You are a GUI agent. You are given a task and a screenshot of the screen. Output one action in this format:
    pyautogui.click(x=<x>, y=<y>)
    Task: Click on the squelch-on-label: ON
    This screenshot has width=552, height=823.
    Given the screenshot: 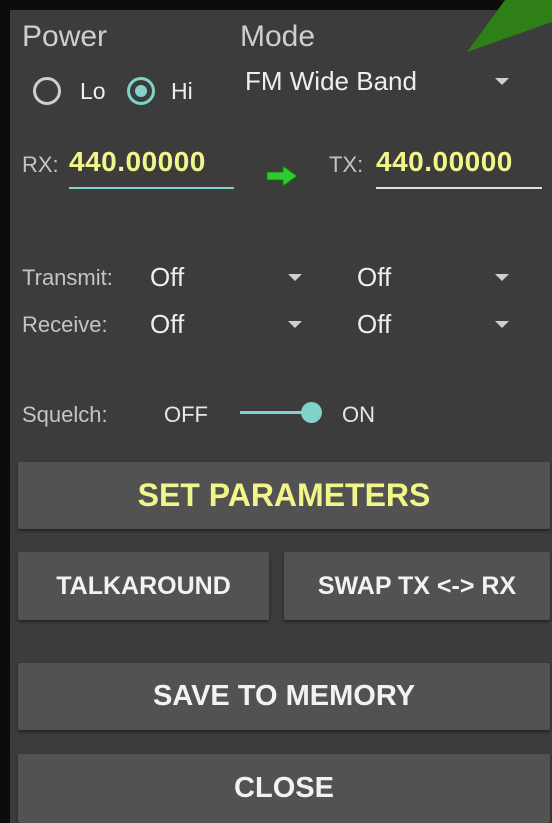 What is the action you would take?
    pyautogui.click(x=358, y=414)
    